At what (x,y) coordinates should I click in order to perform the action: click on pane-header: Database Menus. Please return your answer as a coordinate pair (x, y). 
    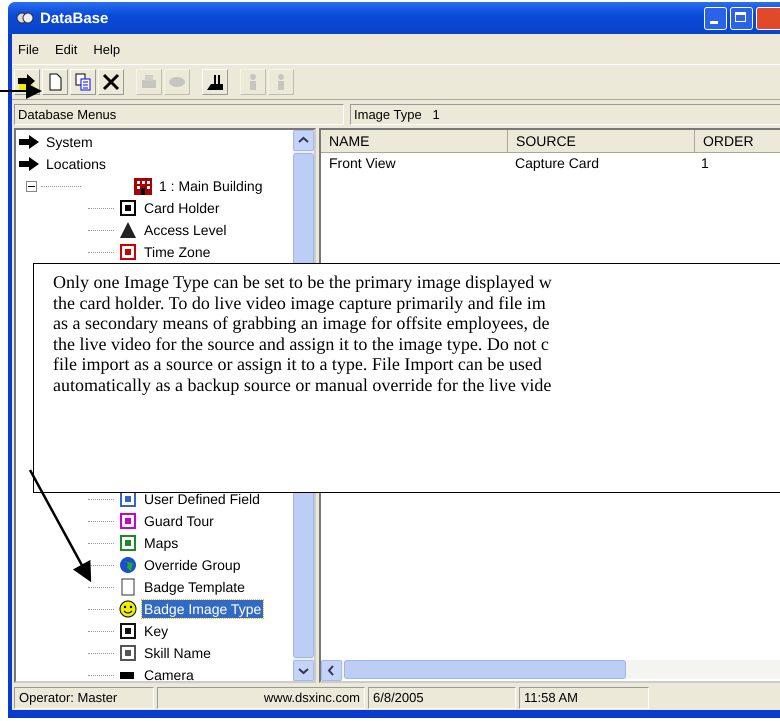
    Looking at the image, I should click on (179, 114).